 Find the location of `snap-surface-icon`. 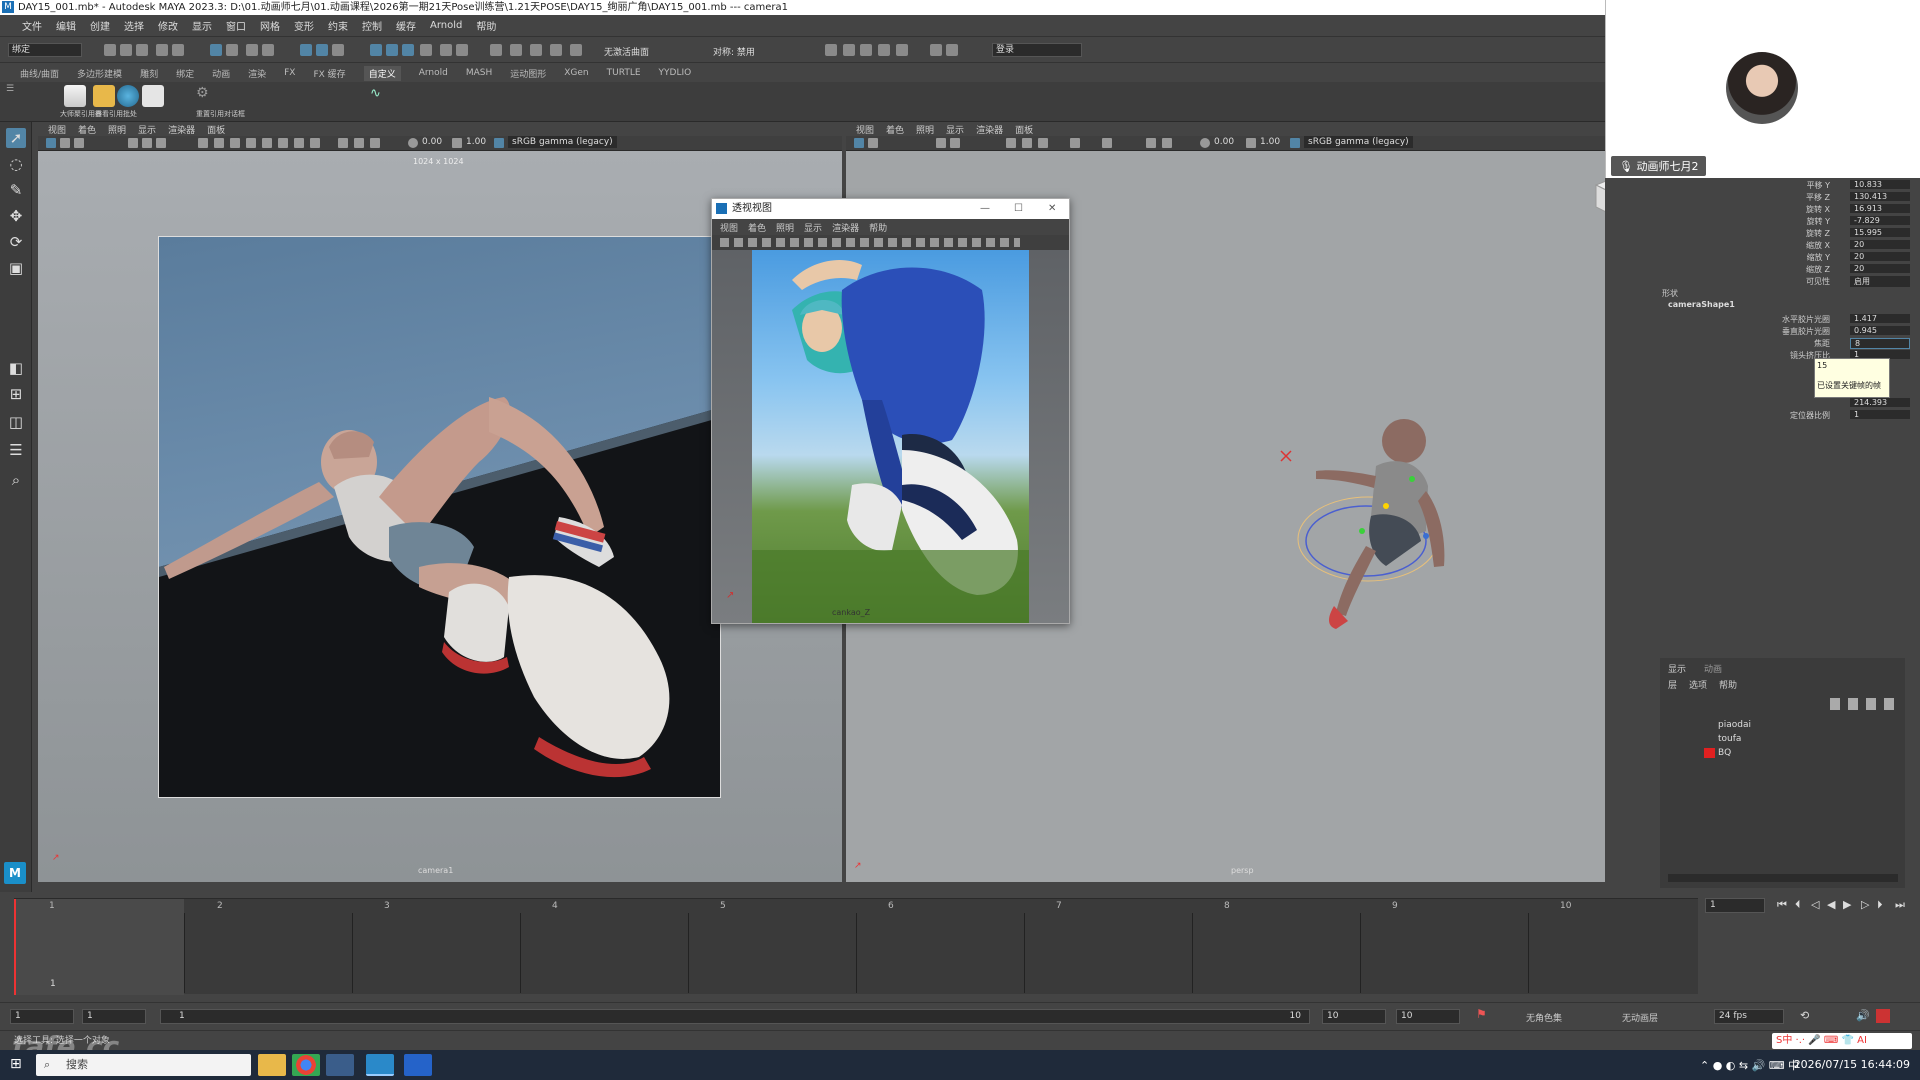

snap-surface-icon is located at coordinates (392, 50).